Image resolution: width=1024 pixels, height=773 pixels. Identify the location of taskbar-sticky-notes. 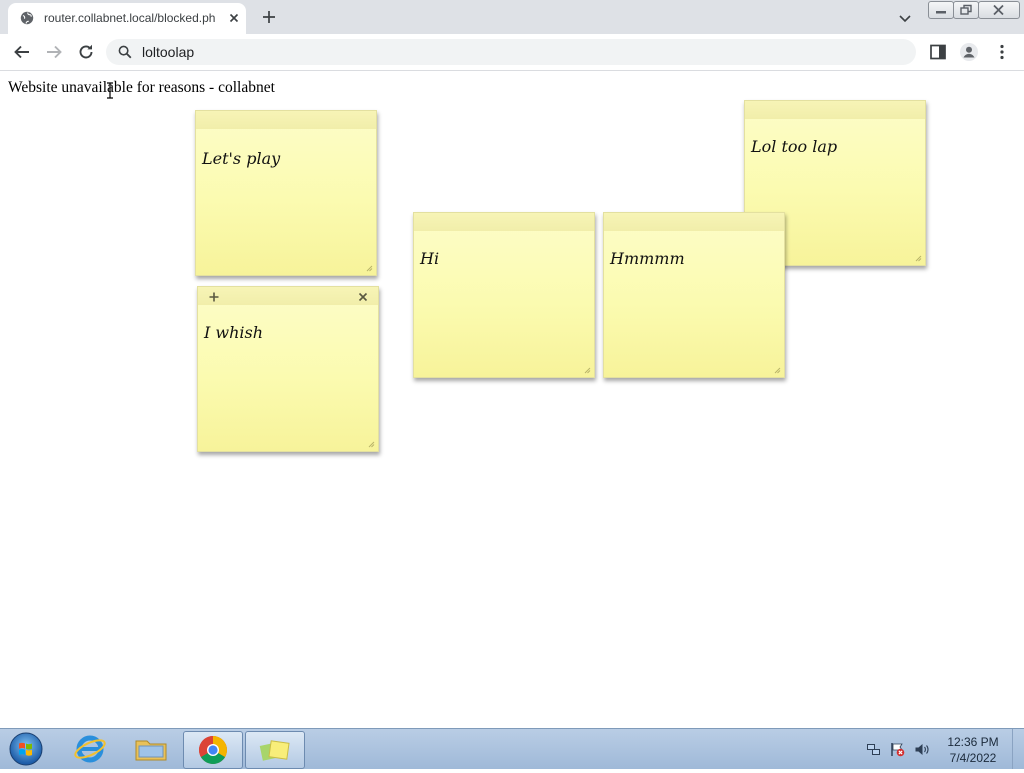
(275, 750).